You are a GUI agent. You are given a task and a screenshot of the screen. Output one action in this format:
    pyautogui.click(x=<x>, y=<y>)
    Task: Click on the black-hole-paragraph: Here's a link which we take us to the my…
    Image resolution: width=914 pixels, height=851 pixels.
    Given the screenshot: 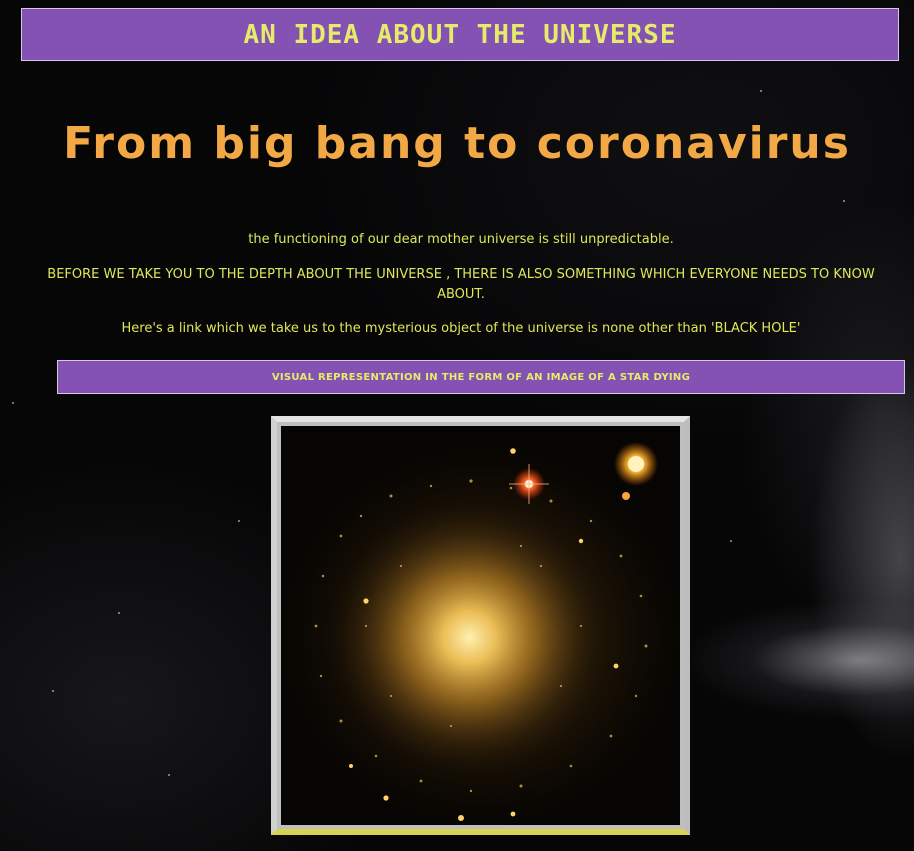 What is the action you would take?
    pyautogui.click(x=461, y=328)
    